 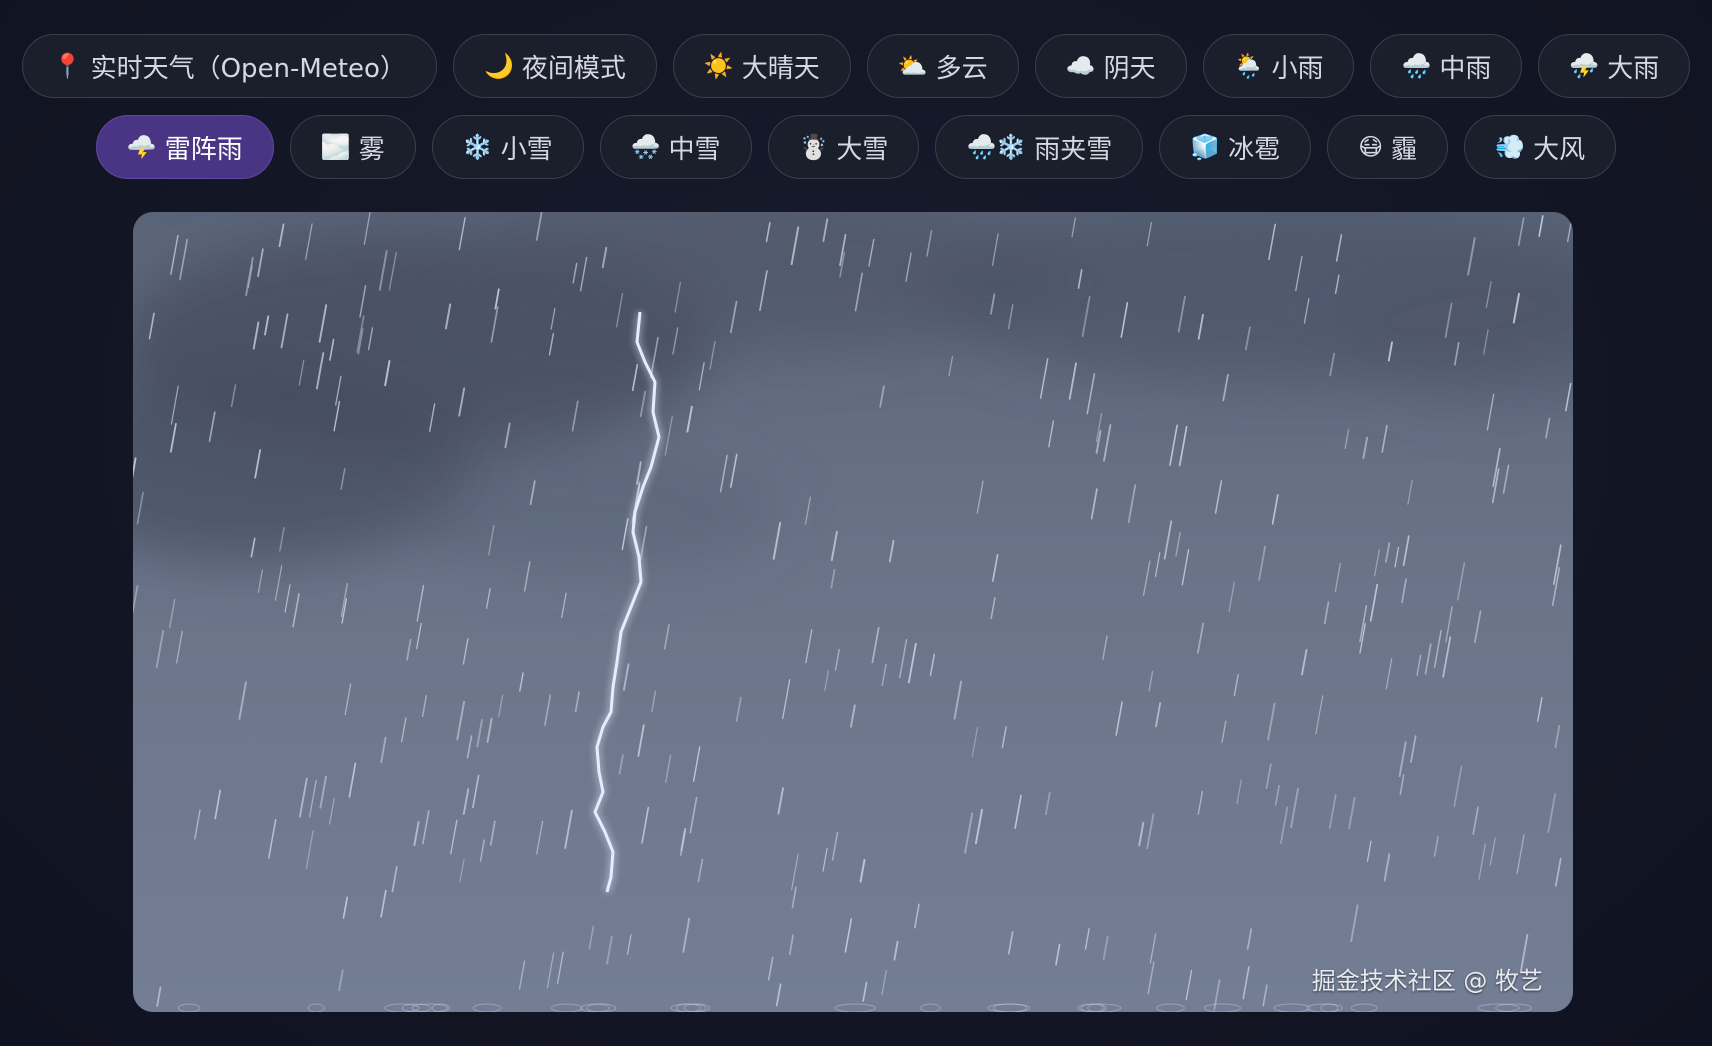 I want to click on mask-face-icon: 😷, so click(x=1371, y=147).